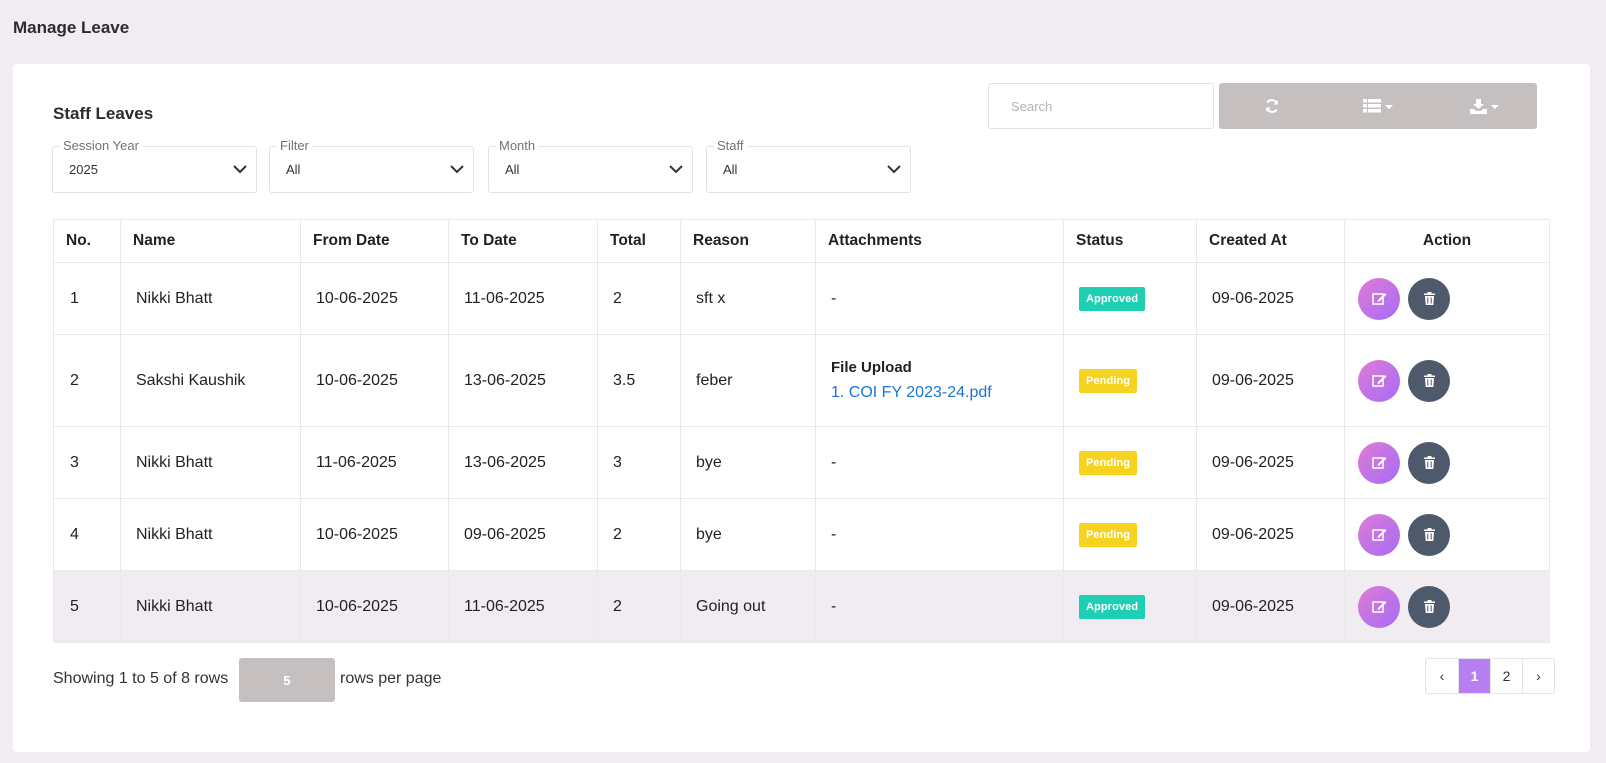 The image size is (1606, 763). What do you see at coordinates (1538, 676) in the screenshot?
I see `next-page-button: ›` at bounding box center [1538, 676].